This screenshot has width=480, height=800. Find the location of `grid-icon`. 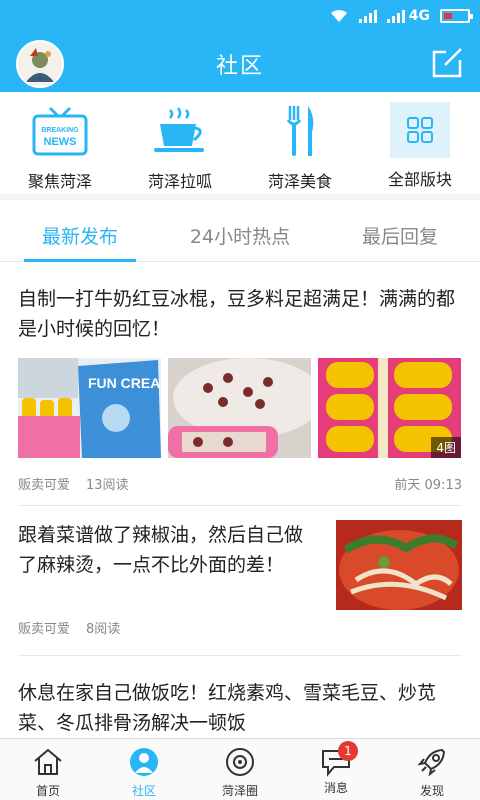

grid-icon is located at coordinates (420, 130).